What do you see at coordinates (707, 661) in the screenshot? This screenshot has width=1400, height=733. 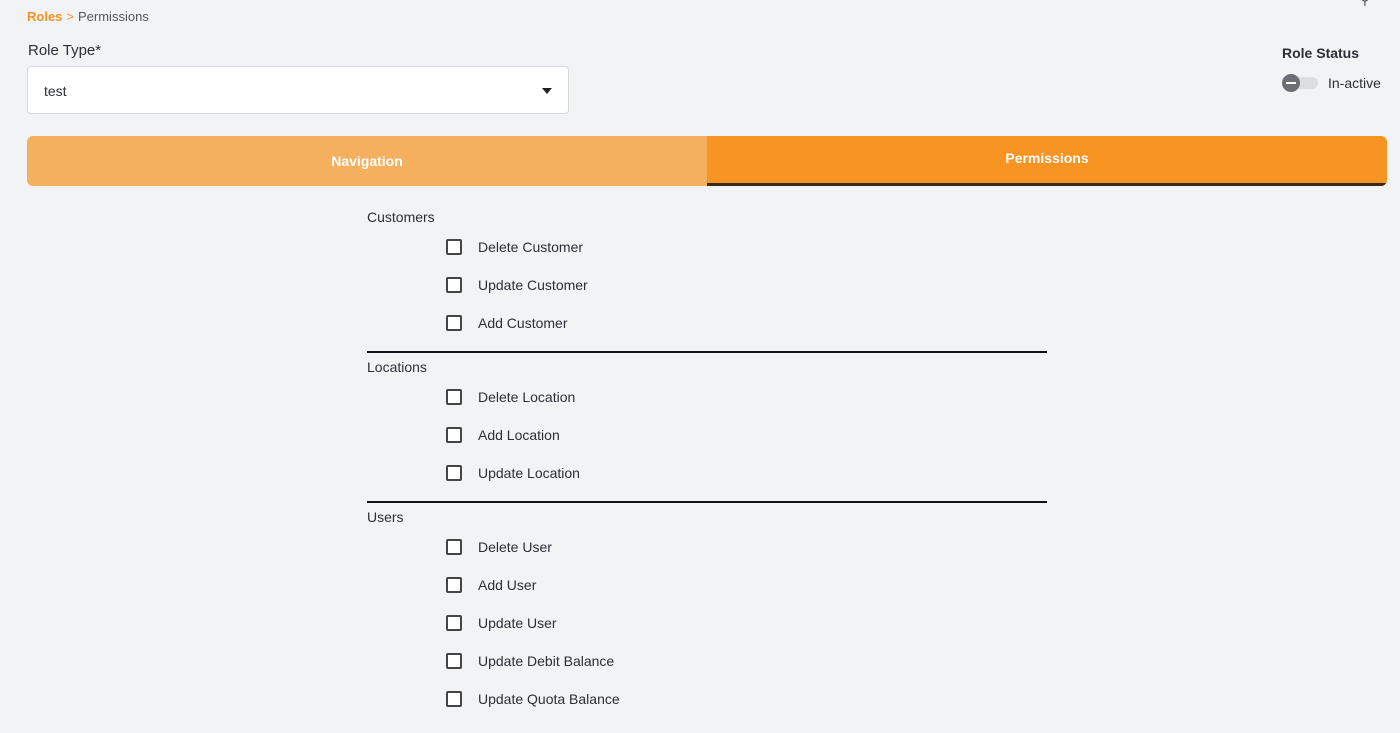 I see `permission-row: Update Debit Balance` at bounding box center [707, 661].